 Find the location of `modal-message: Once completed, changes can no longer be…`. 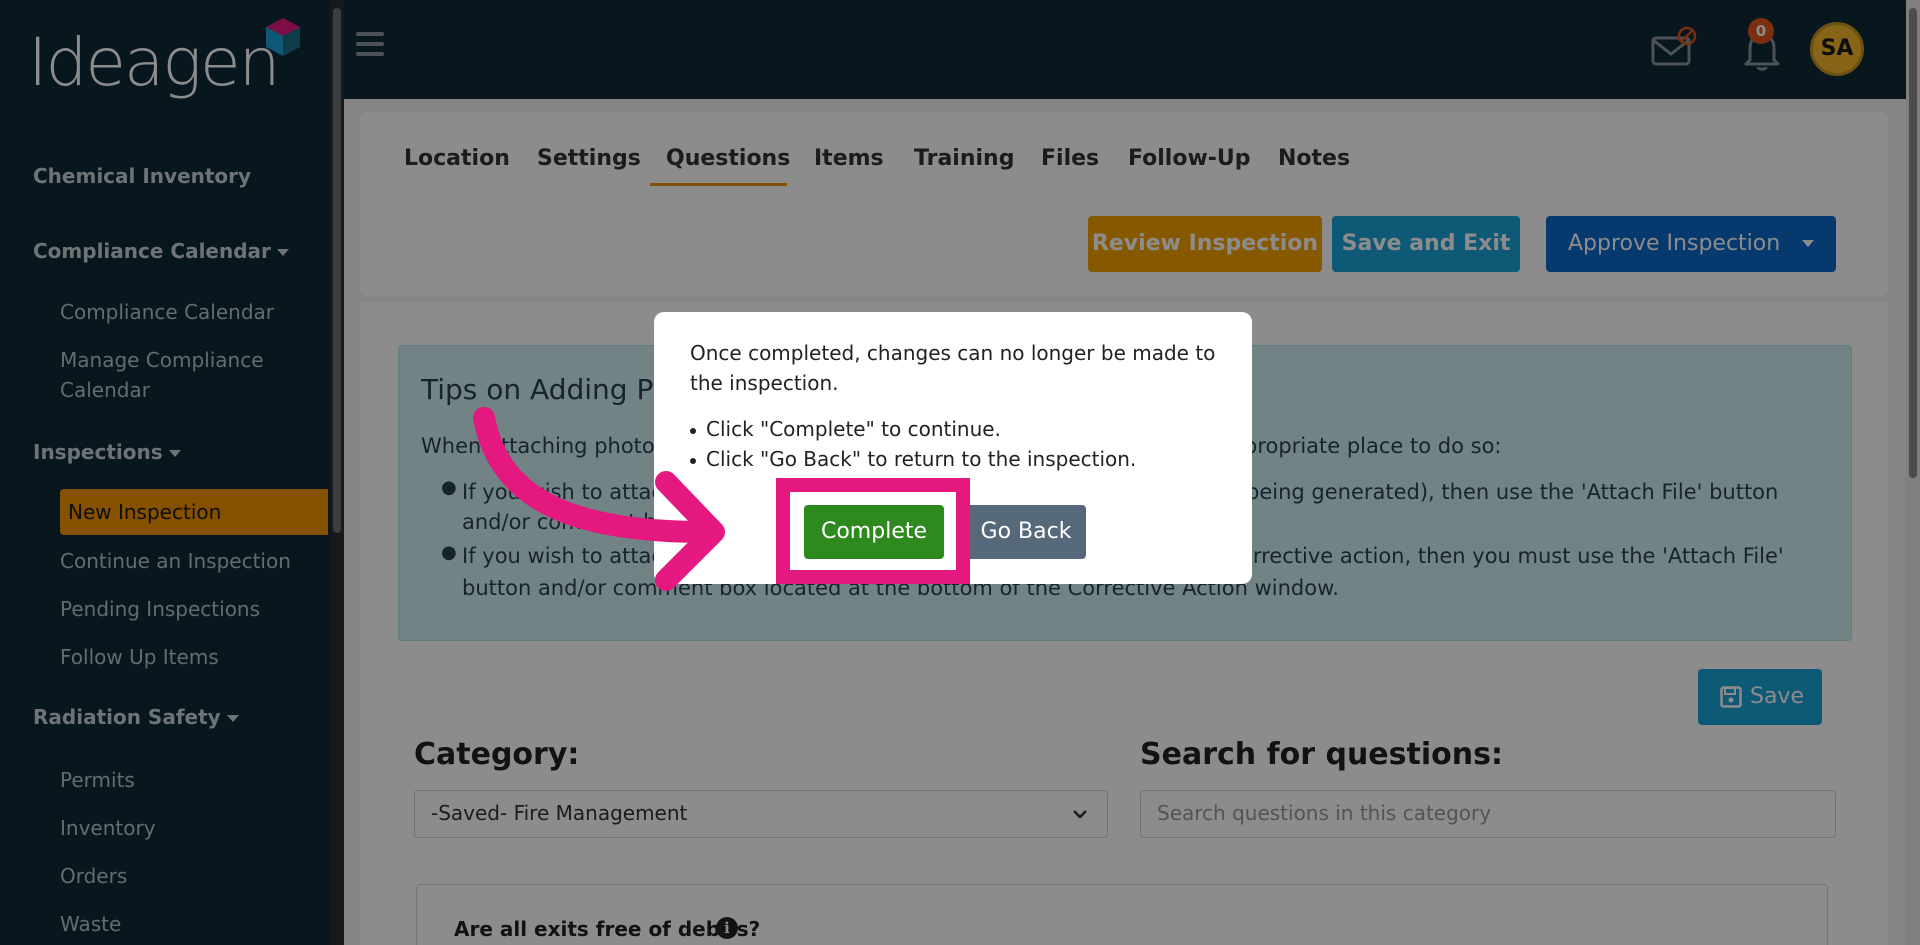

modal-message: Once completed, changes can no longer be… is located at coordinates (953, 368).